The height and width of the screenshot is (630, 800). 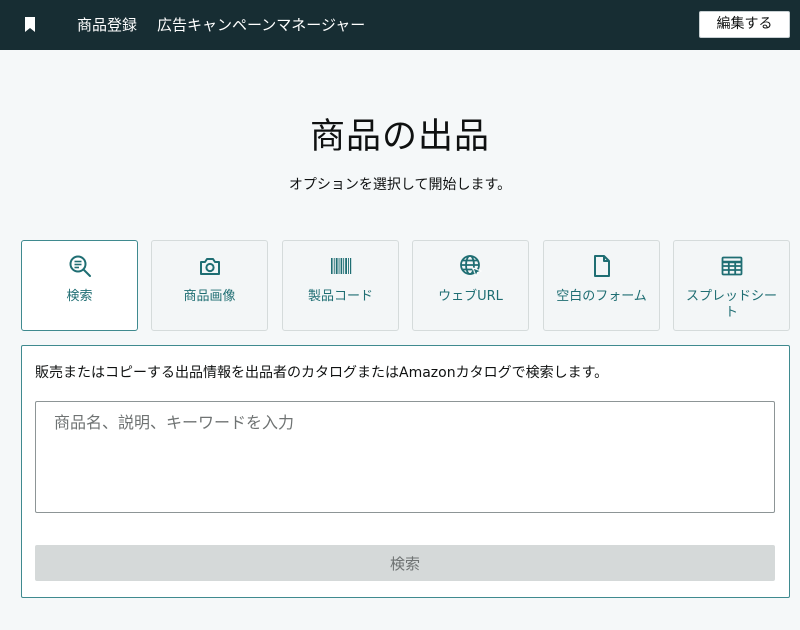 I want to click on page-subtitle: オプションを選択して開始します。, so click(x=400, y=185).